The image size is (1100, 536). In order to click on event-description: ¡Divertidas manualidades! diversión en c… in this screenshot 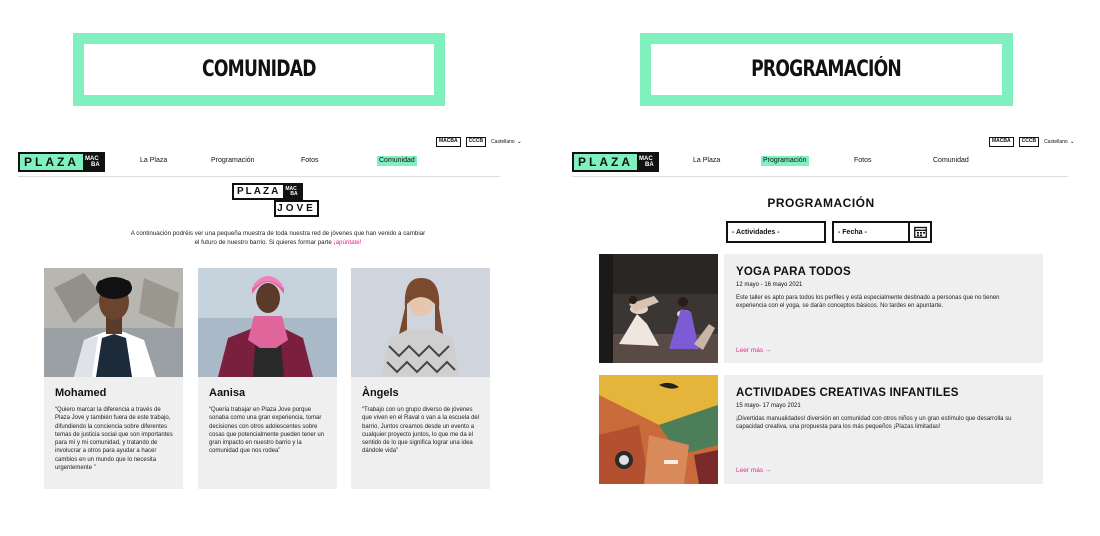, I will do `click(874, 423)`.